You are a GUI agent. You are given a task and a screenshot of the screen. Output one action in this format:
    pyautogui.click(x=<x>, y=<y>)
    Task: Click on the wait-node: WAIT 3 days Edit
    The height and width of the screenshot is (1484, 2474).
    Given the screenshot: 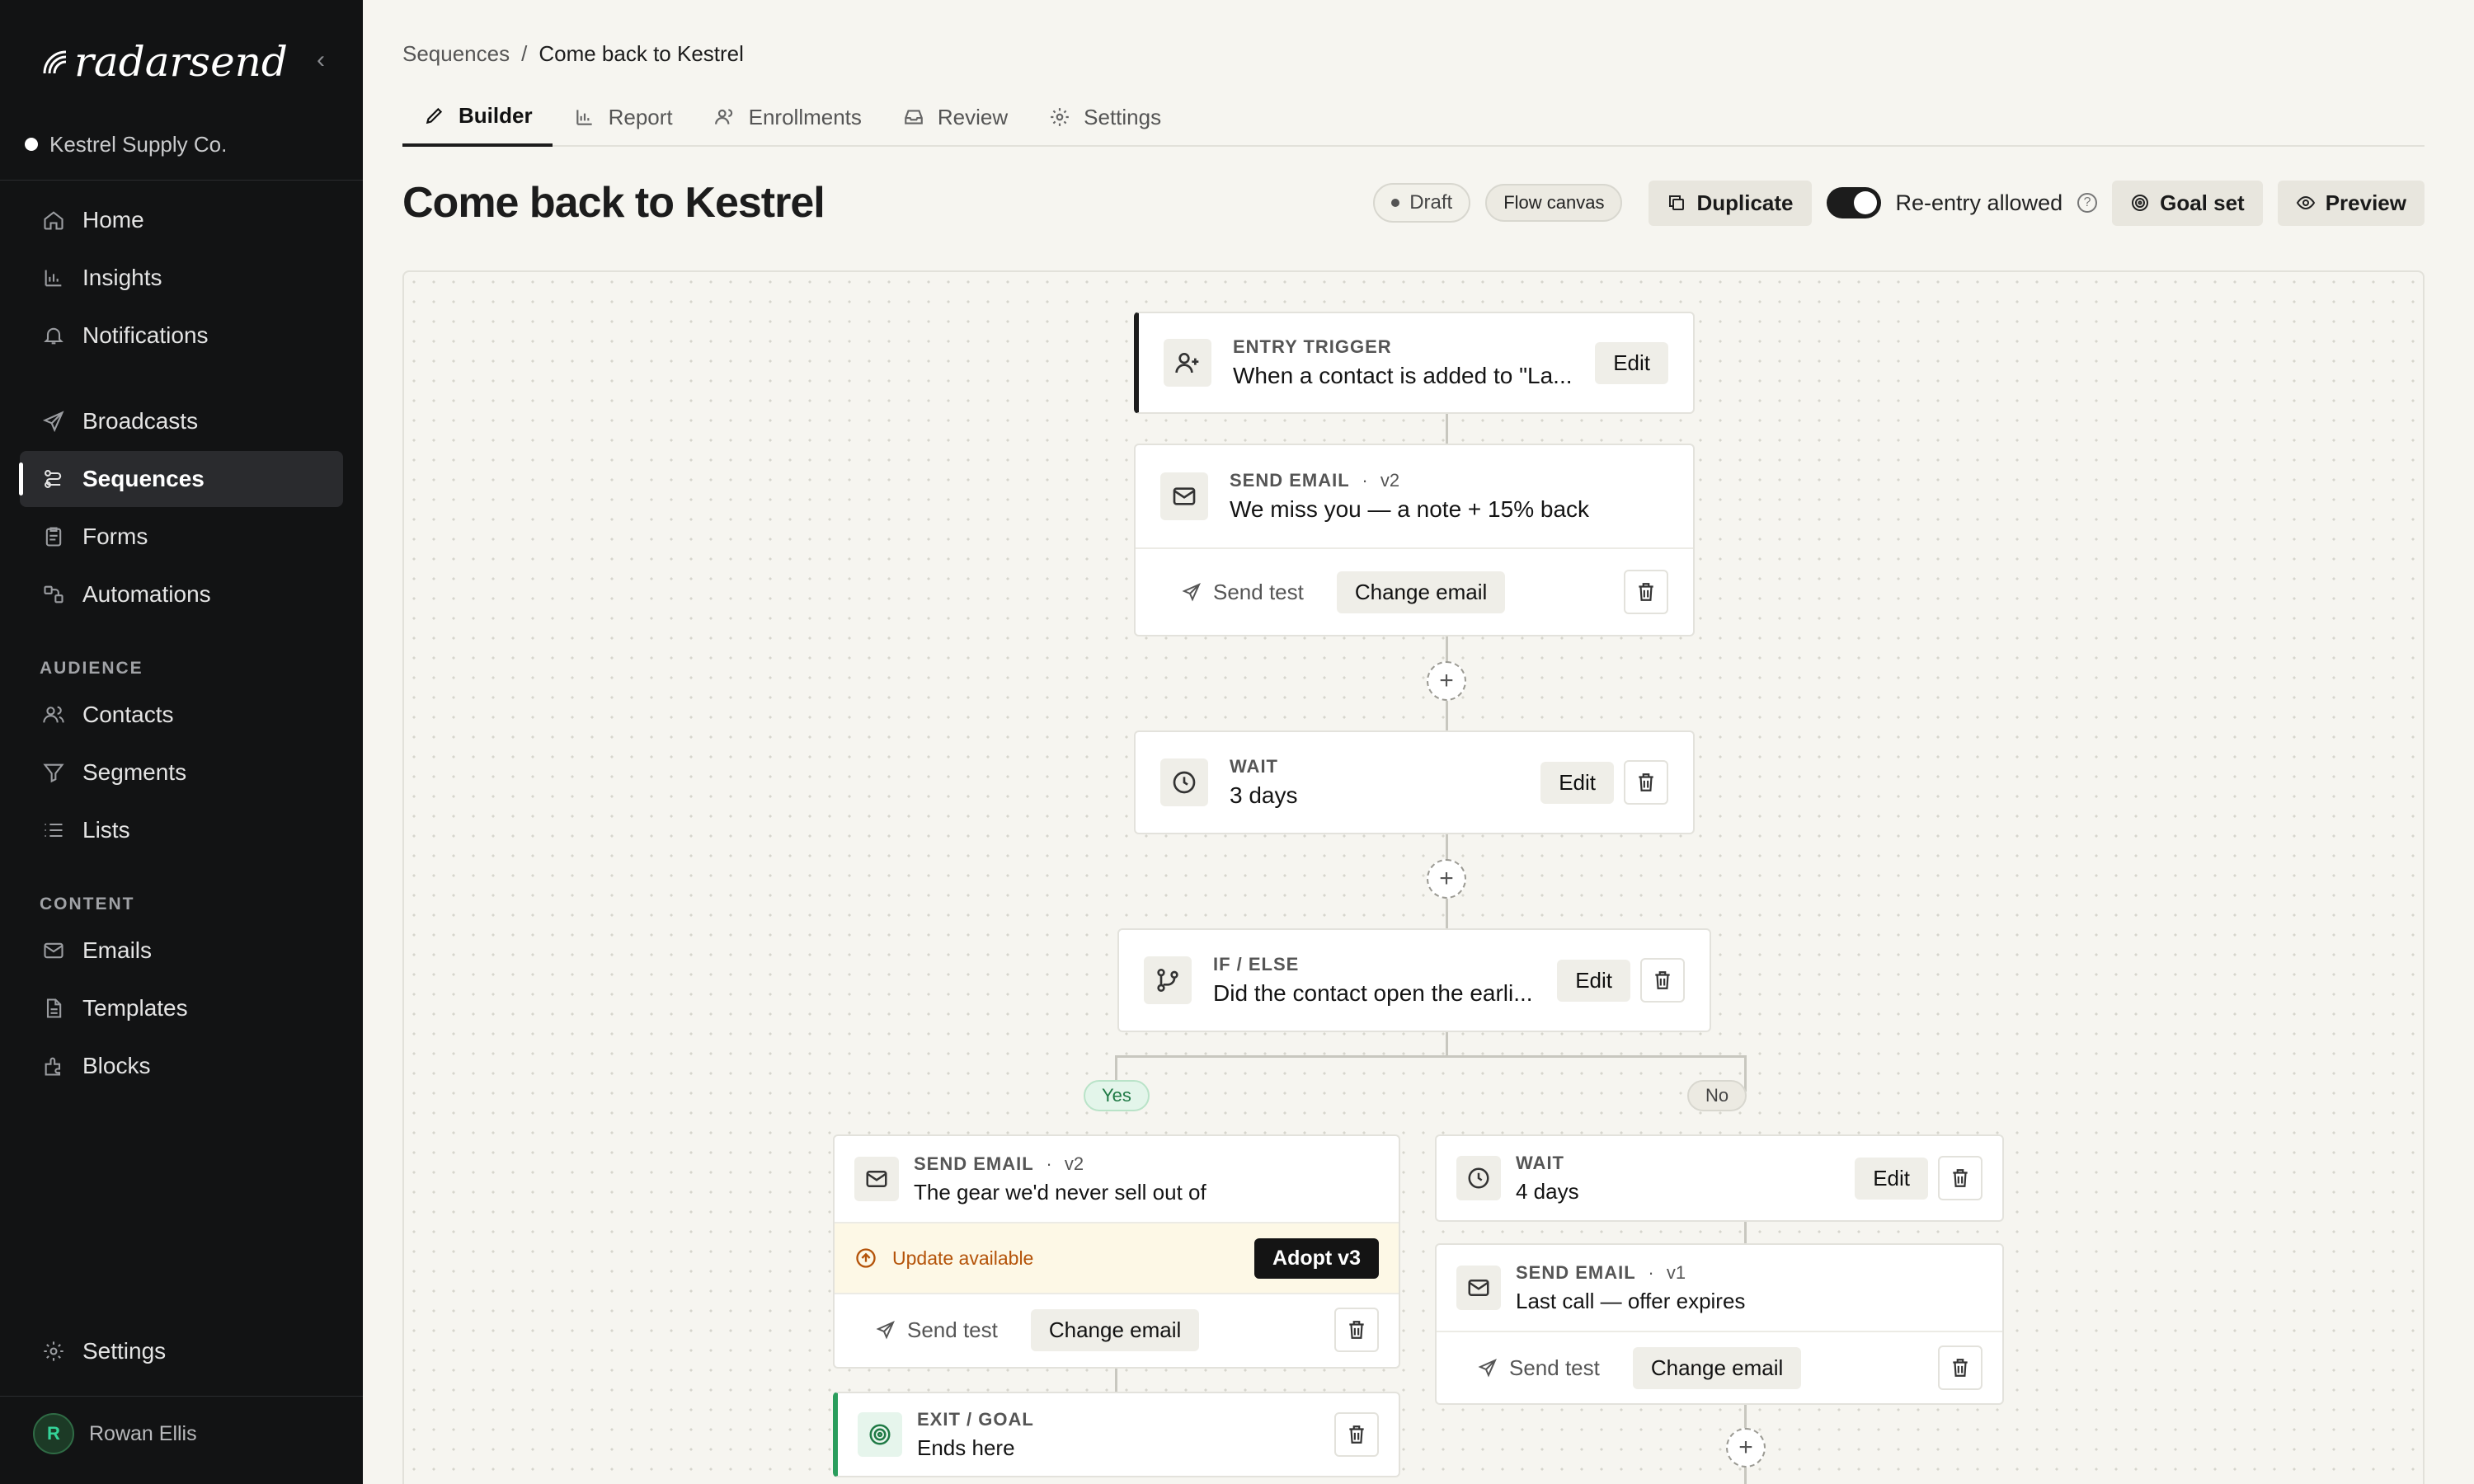 What is the action you would take?
    pyautogui.click(x=1414, y=782)
    